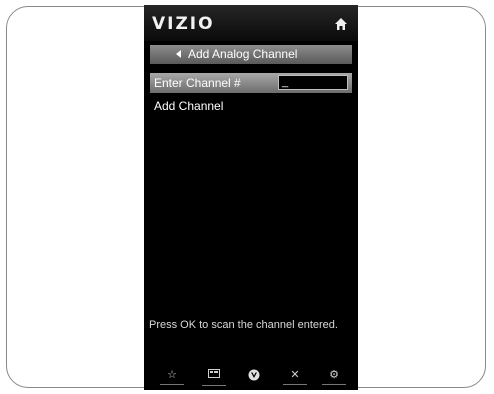 The image size is (494, 394). Describe the element at coordinates (251, 83) in the screenshot. I see `enter-channel-row: Enter Channel # _` at that location.